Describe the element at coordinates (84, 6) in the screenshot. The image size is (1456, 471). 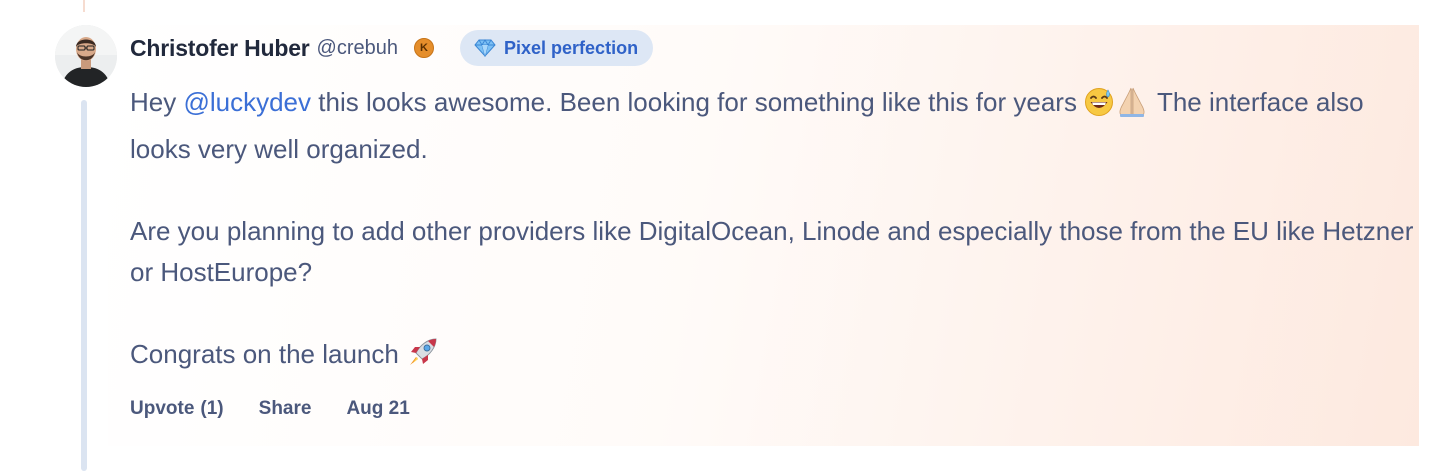
I see `thread-connector` at that location.